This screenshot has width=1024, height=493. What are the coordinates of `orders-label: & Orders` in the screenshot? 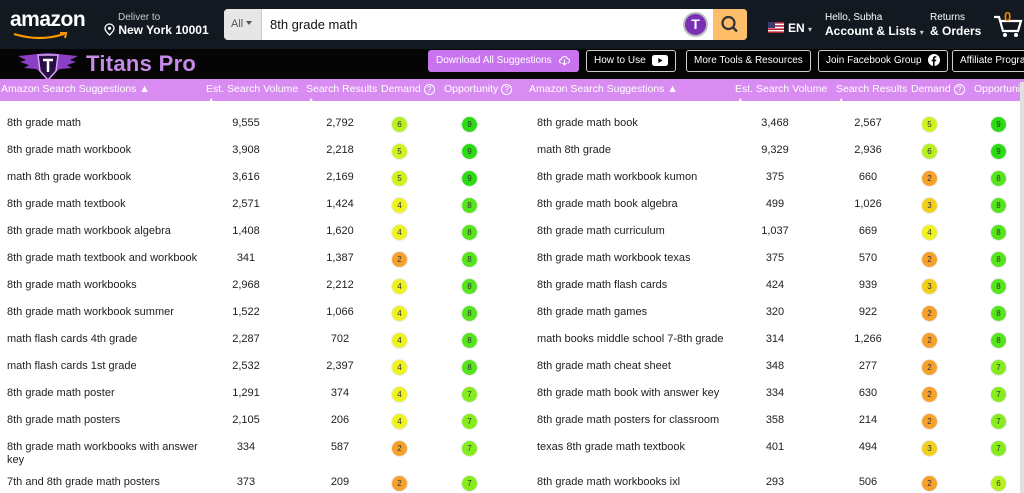 It's located at (956, 31).